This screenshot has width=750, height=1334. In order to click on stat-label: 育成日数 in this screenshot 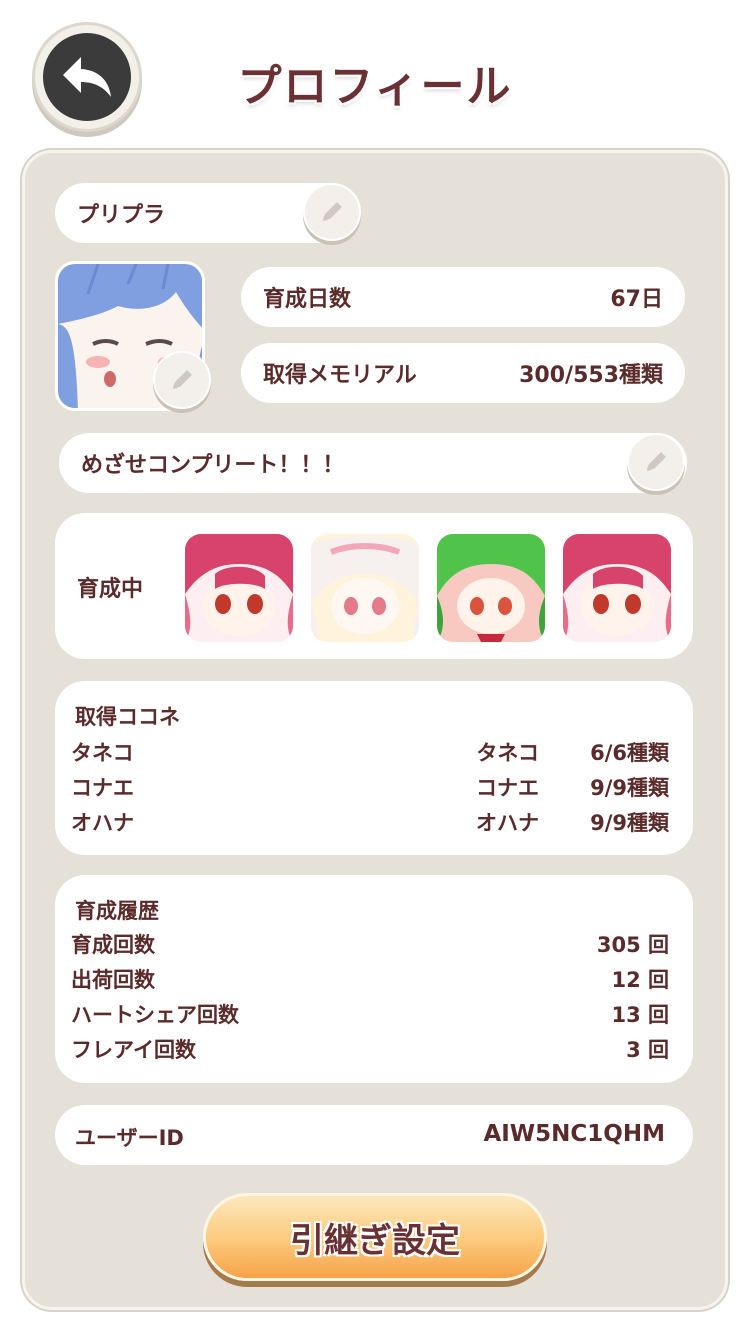, I will do `click(307, 299)`.